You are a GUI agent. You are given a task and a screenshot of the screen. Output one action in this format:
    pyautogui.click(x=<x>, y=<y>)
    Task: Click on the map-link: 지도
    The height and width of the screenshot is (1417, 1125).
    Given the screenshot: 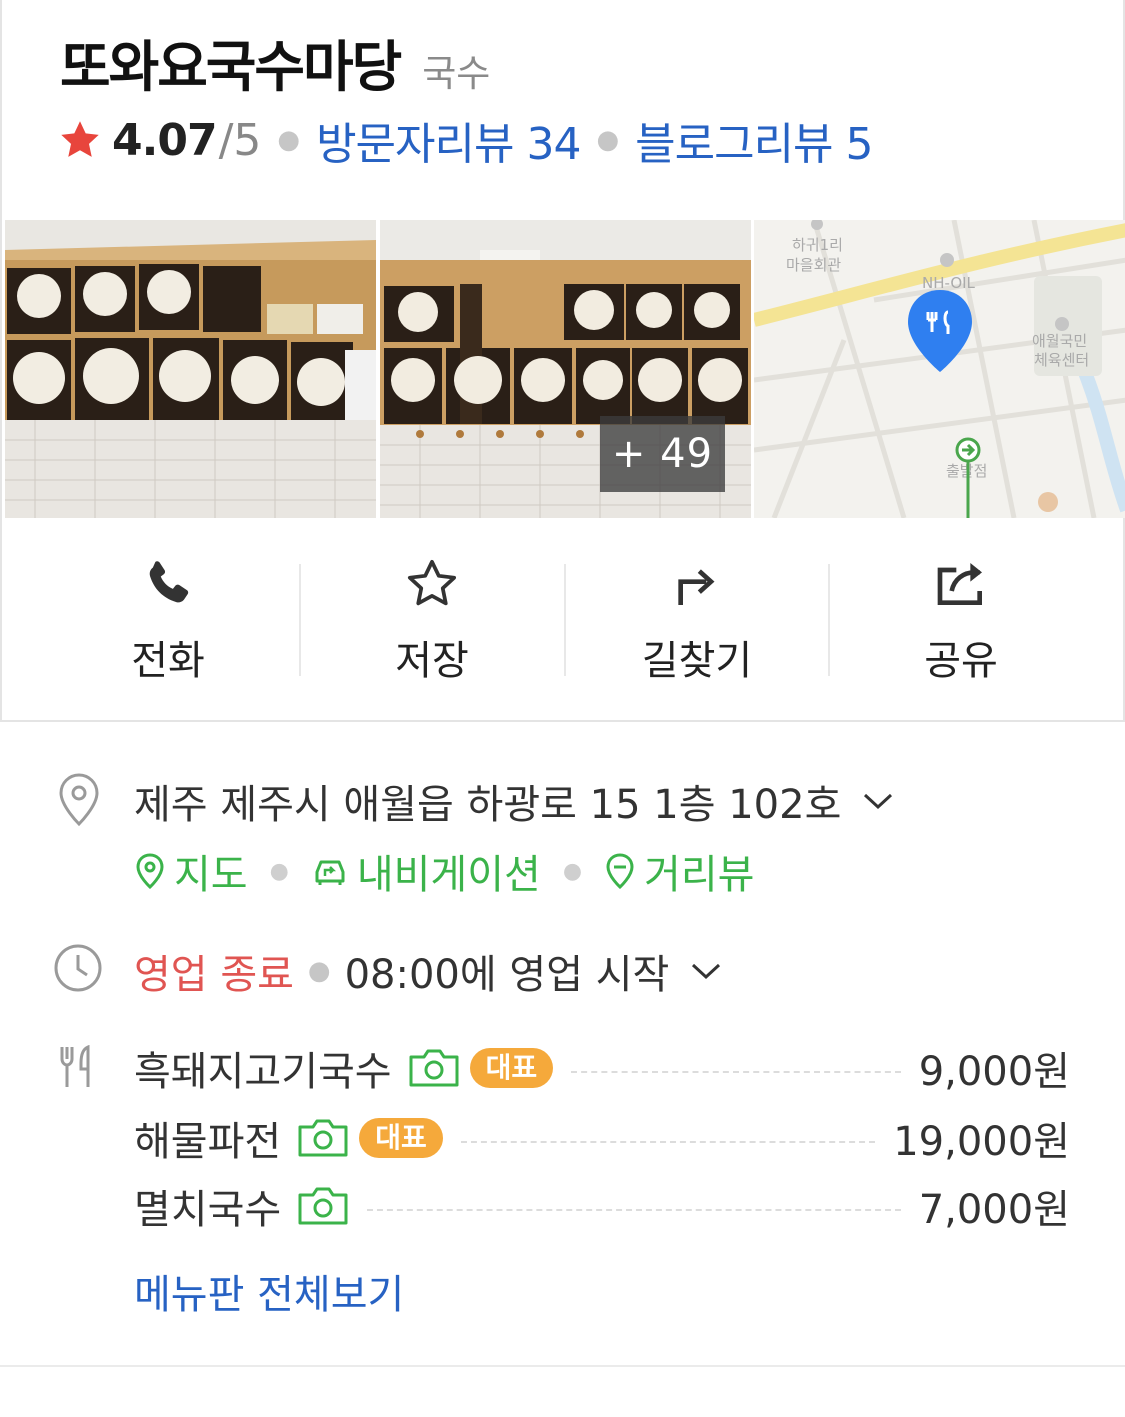 What is the action you would take?
    pyautogui.click(x=191, y=871)
    